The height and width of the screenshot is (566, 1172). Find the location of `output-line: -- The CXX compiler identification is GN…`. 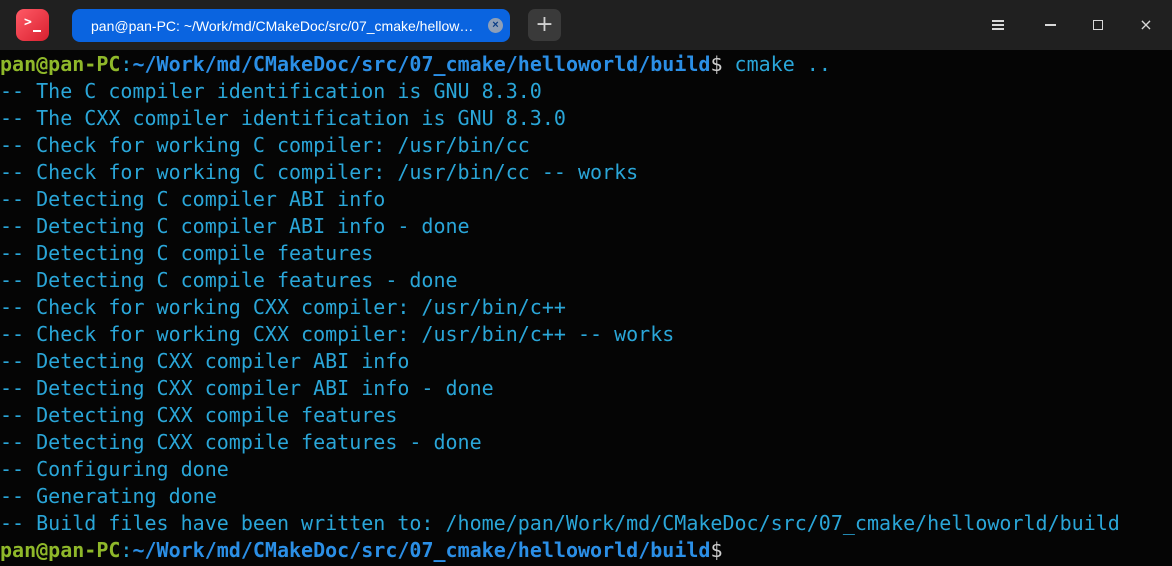

output-line: -- The CXX compiler identification is GN… is located at coordinates (283, 118).